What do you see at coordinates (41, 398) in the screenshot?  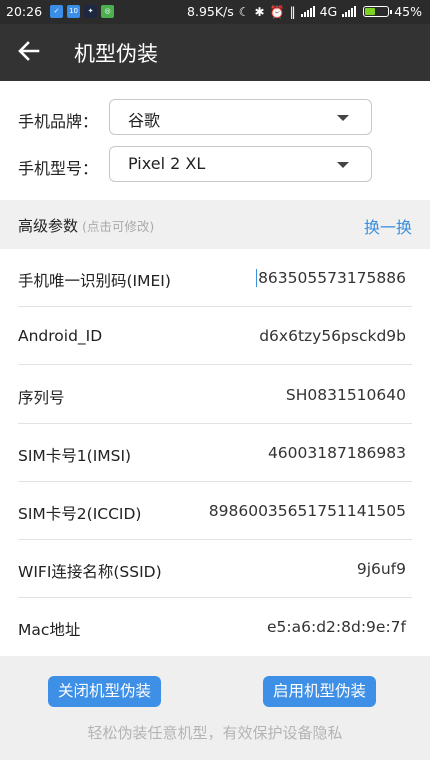 I see `param-key: 序列号` at bounding box center [41, 398].